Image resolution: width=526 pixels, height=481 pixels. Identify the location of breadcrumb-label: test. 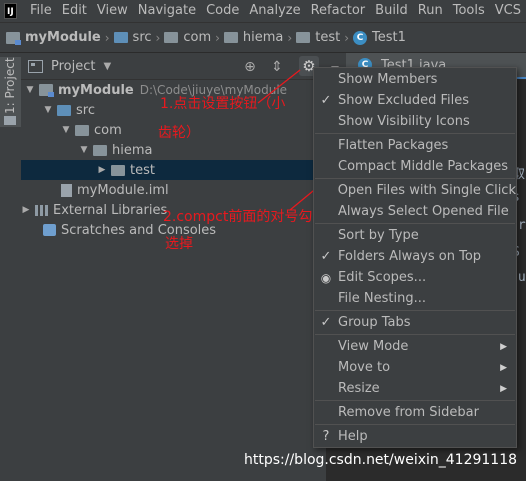
(328, 37).